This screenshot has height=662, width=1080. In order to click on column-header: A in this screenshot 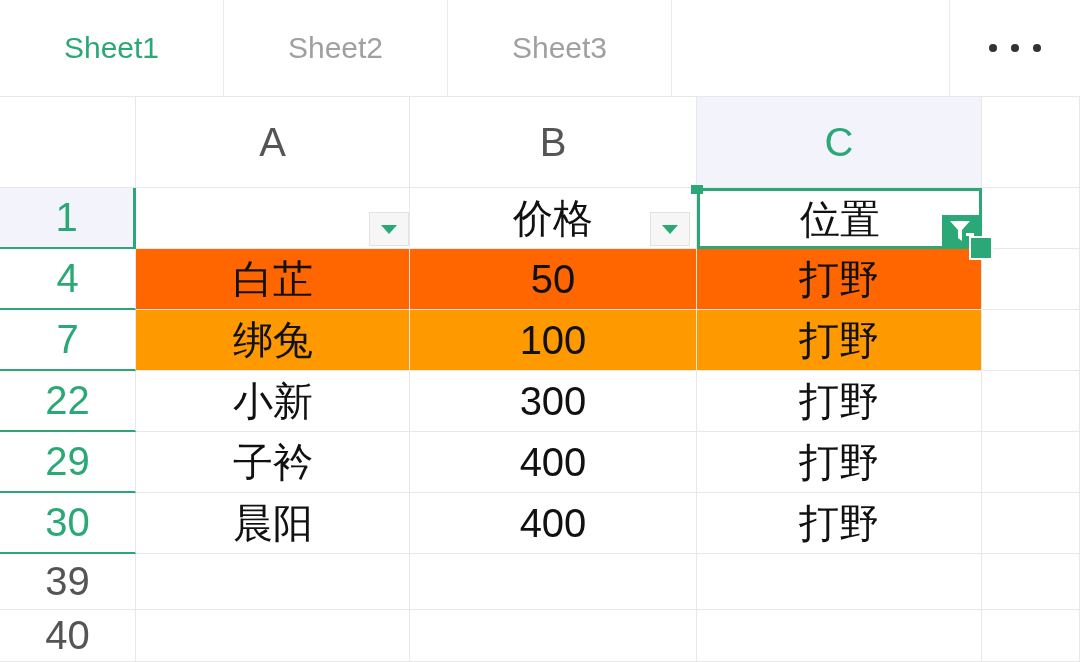, I will do `click(273, 142)`.